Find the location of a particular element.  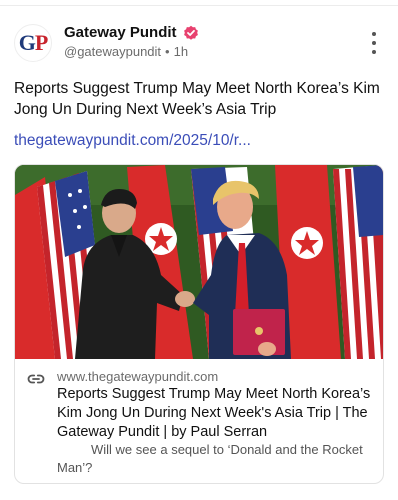

handle-row: @gatewaypundit • 1h is located at coordinates (126, 51).